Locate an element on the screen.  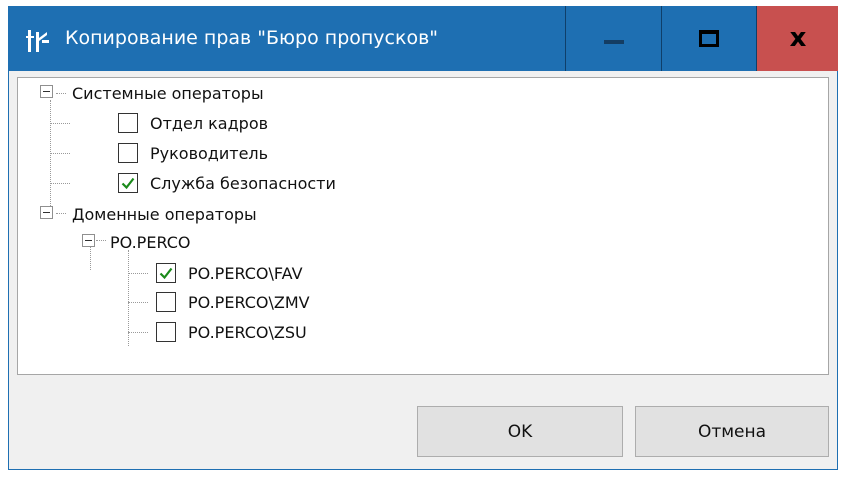
checkbox-po-perco-fav is located at coordinates (166, 273).